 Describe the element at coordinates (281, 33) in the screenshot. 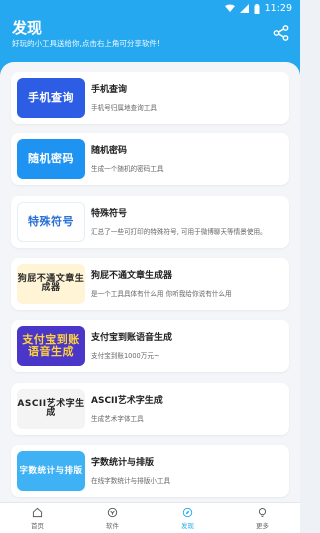

I see `share-icon` at that location.